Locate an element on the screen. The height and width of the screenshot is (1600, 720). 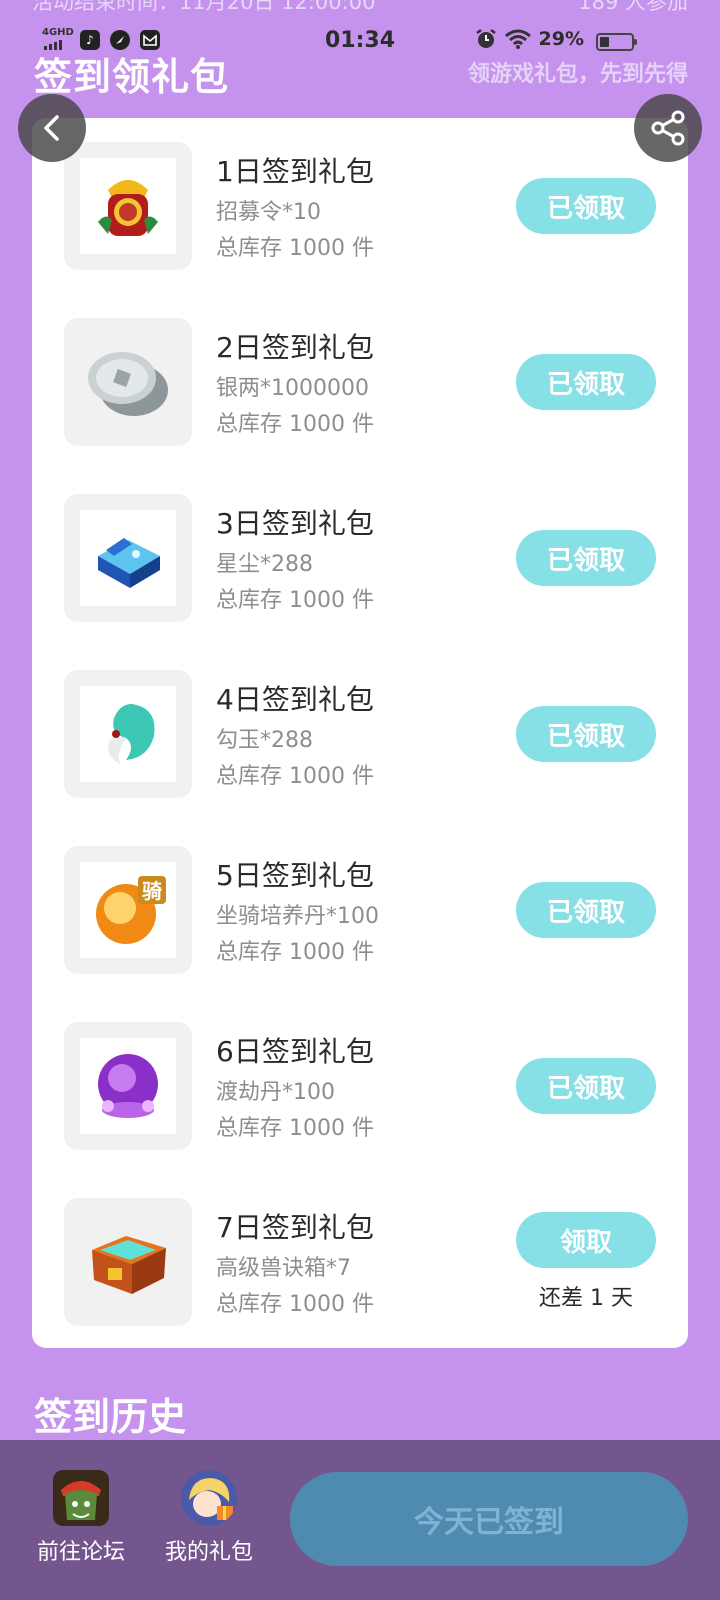
gift-title: 6日签到礼包 is located at coordinates (295, 1051).